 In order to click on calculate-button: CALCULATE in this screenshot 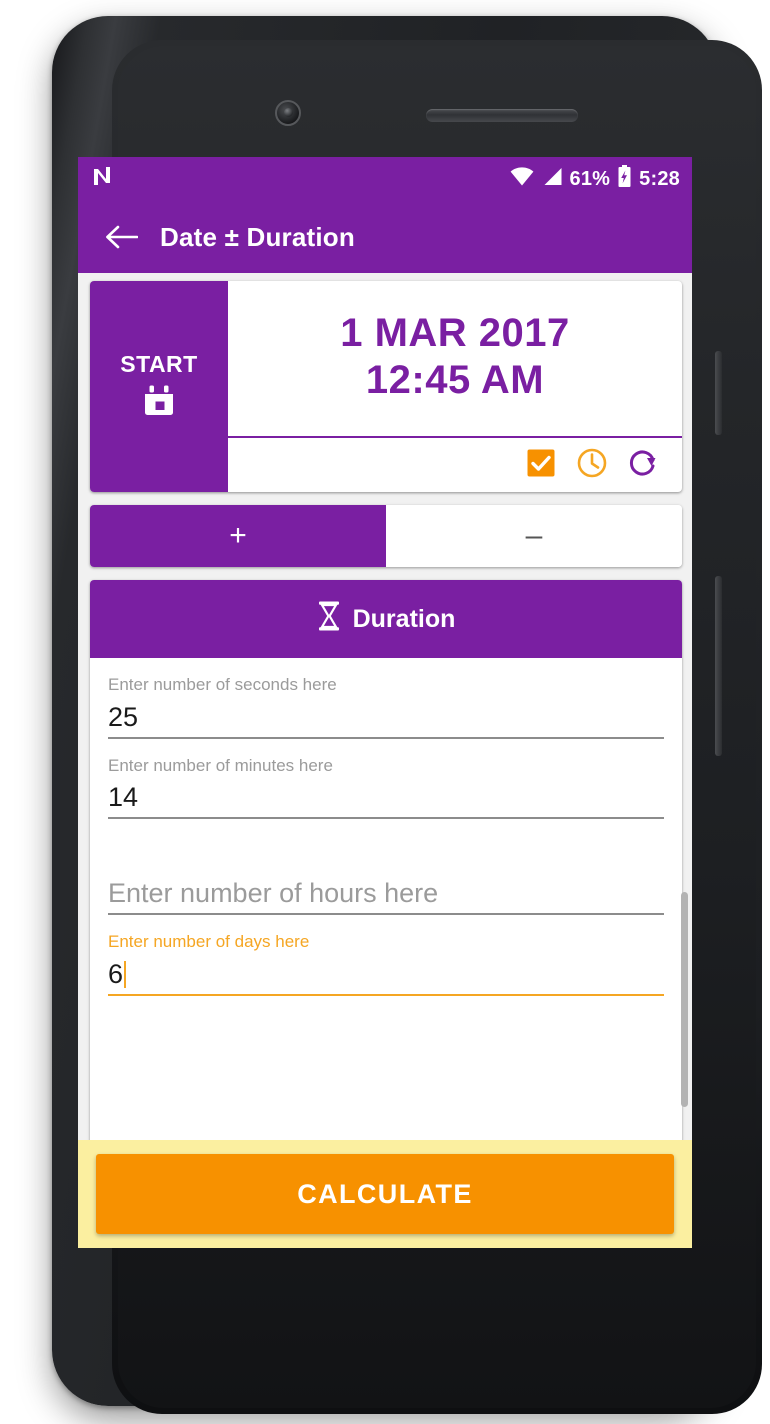, I will do `click(385, 1194)`.